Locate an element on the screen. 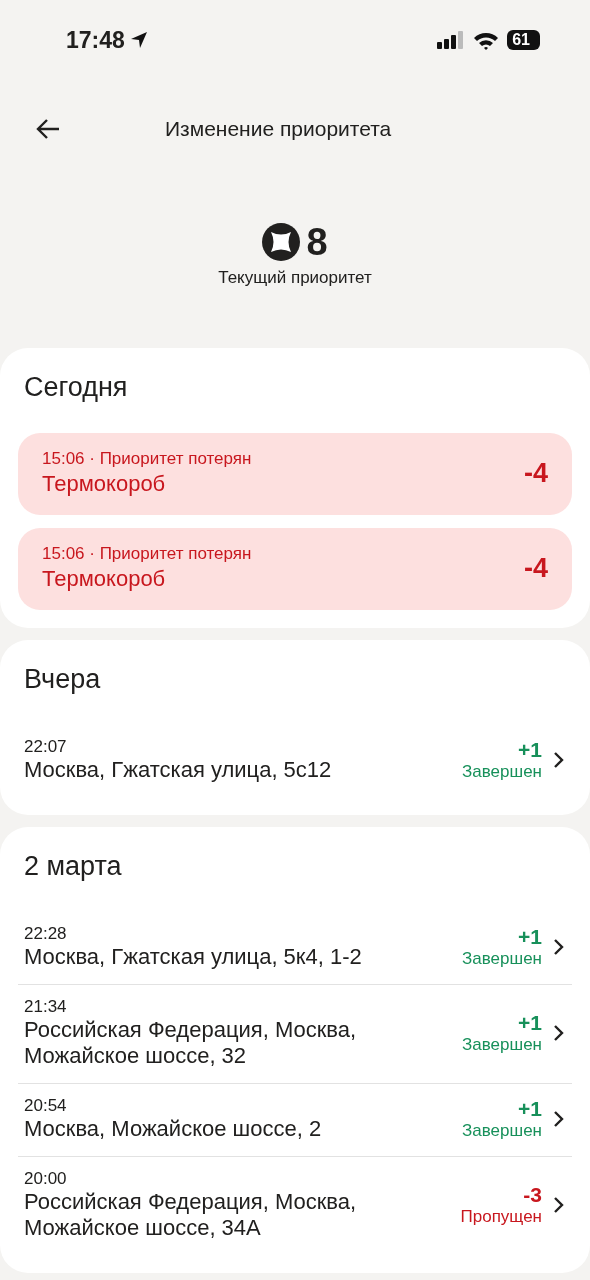 The height and width of the screenshot is (1280, 590). section-title: Вчера is located at coordinates (62, 679).